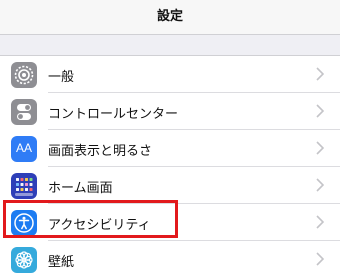  I want to click on settings-row-label: コントロールセンター, so click(113, 114).